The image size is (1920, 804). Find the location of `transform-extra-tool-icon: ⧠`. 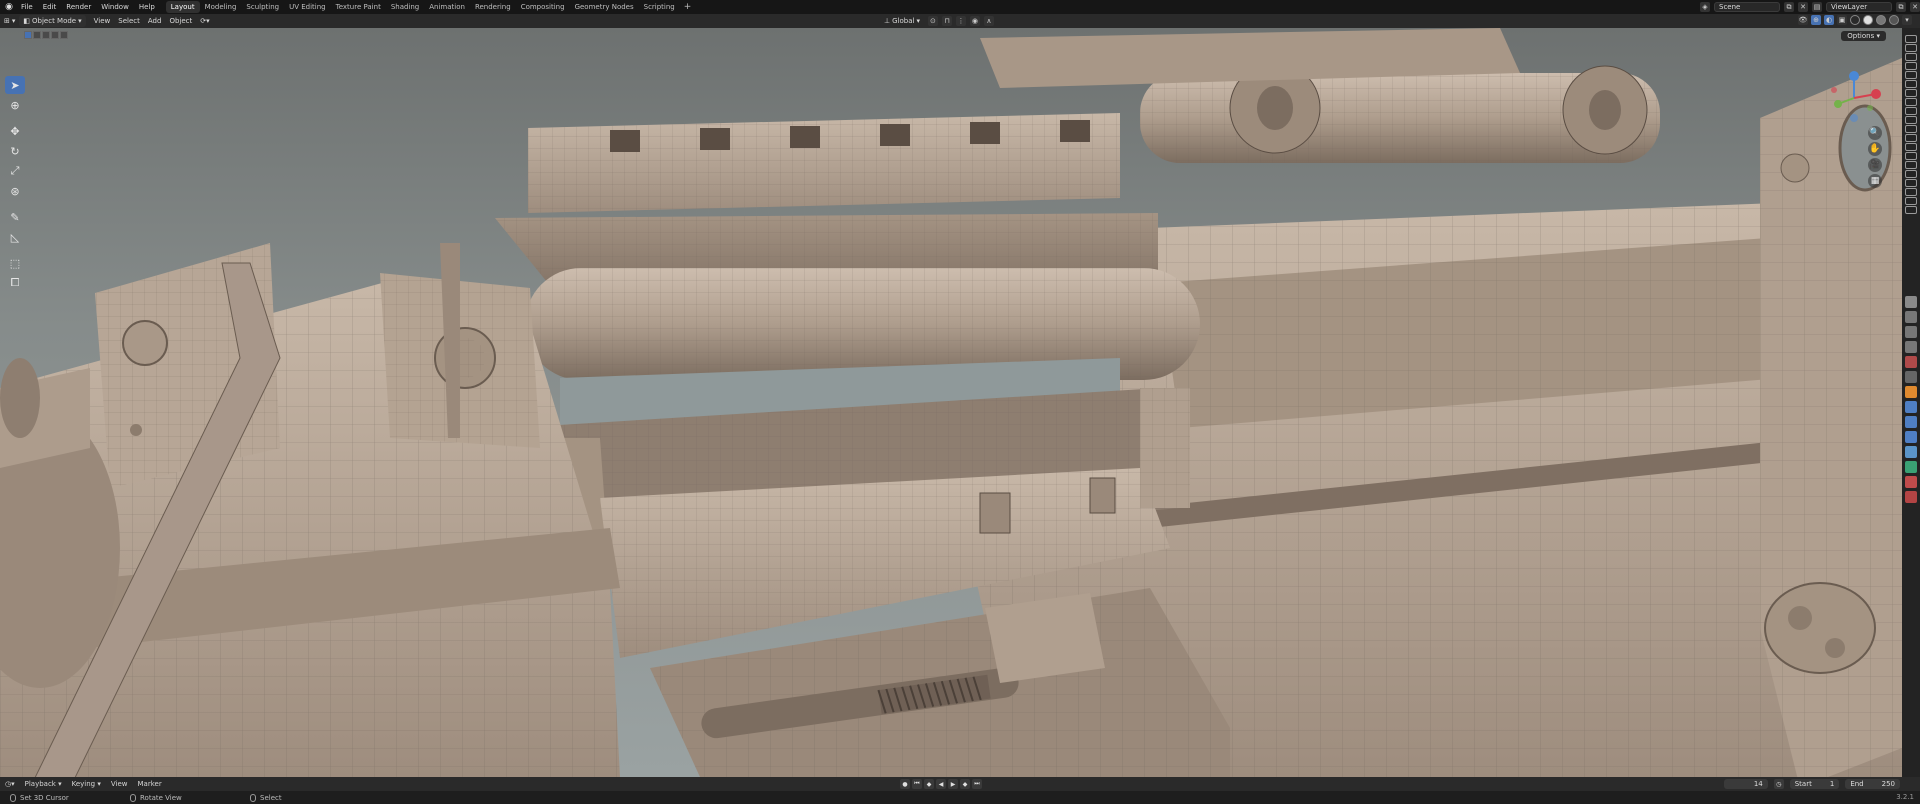

transform-extra-tool-icon: ⧠ is located at coordinates (15, 283).